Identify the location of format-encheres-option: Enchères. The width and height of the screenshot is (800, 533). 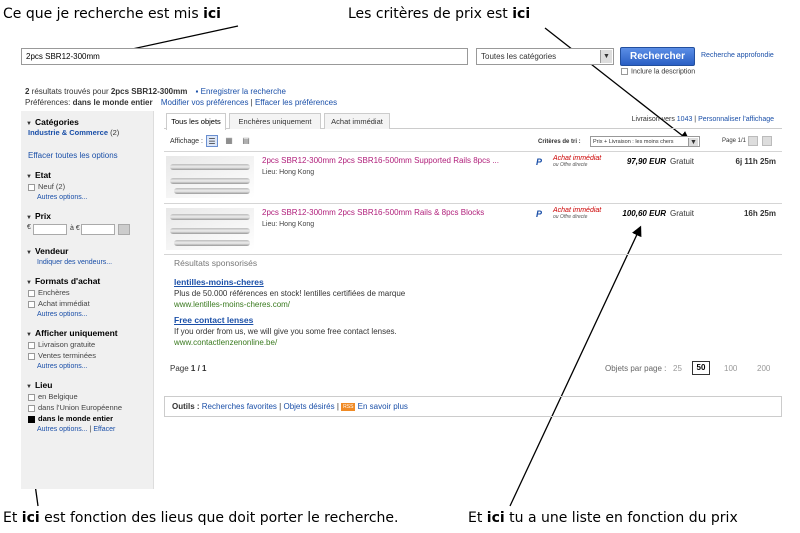
(87, 292).